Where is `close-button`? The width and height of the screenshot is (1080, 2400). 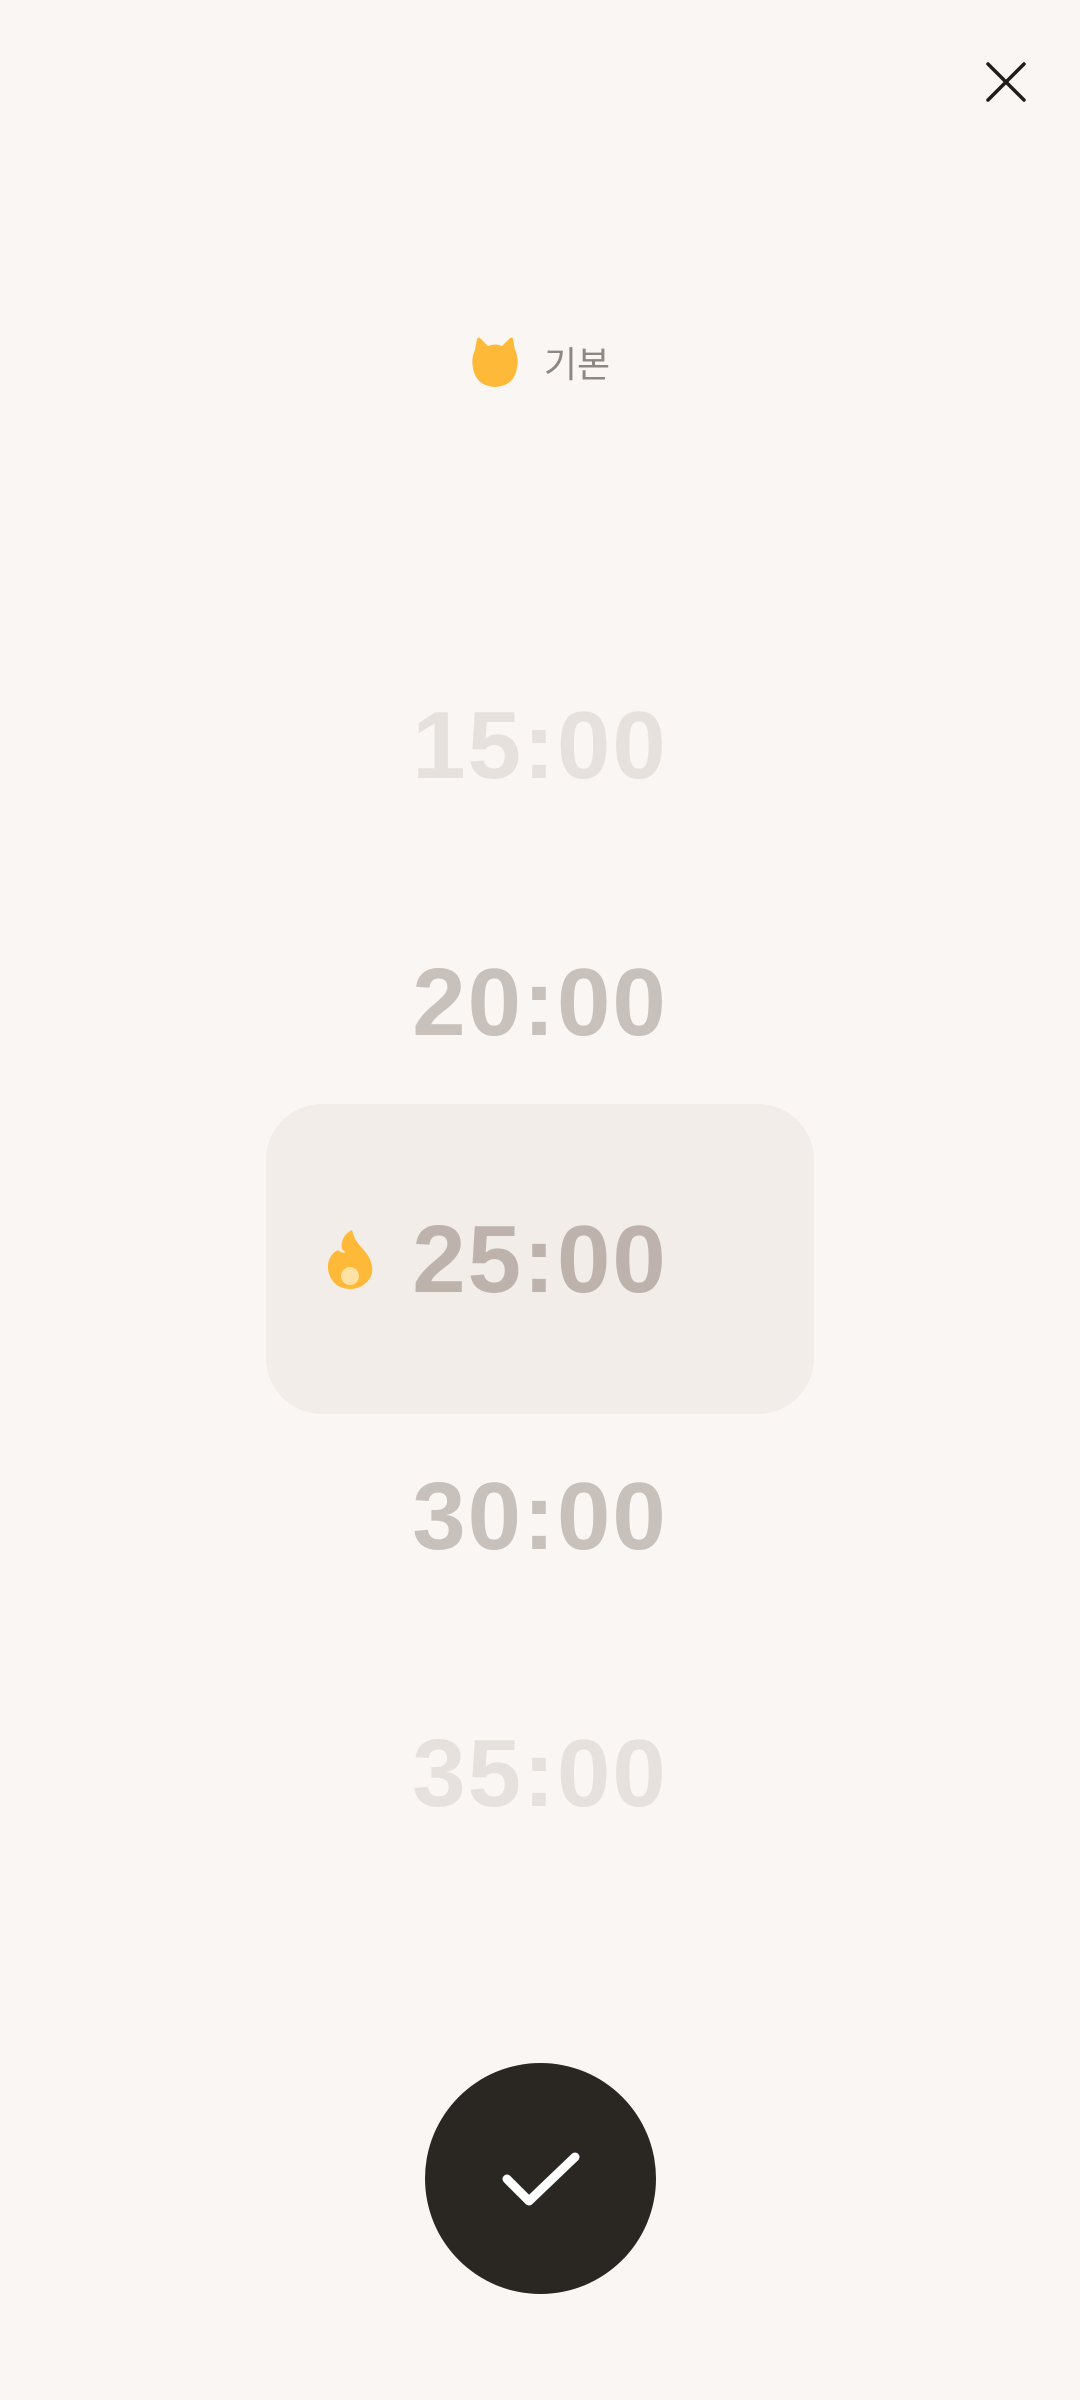 close-button is located at coordinates (1006, 82).